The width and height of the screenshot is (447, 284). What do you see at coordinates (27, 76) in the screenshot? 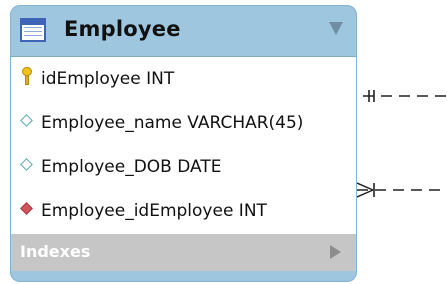
I see `primary-key-icon` at bounding box center [27, 76].